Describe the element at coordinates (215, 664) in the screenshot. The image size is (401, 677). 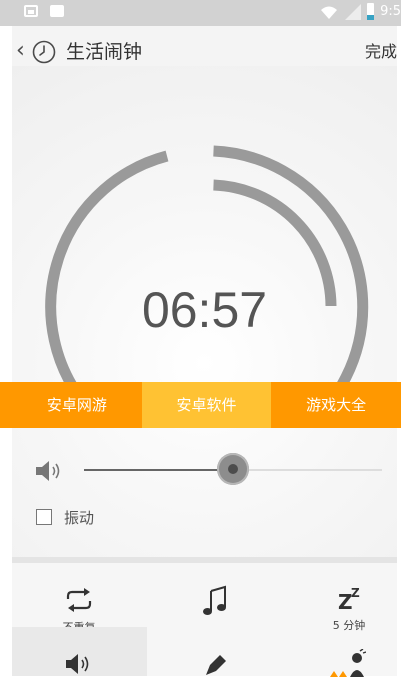
I see `pencil-icon` at that location.